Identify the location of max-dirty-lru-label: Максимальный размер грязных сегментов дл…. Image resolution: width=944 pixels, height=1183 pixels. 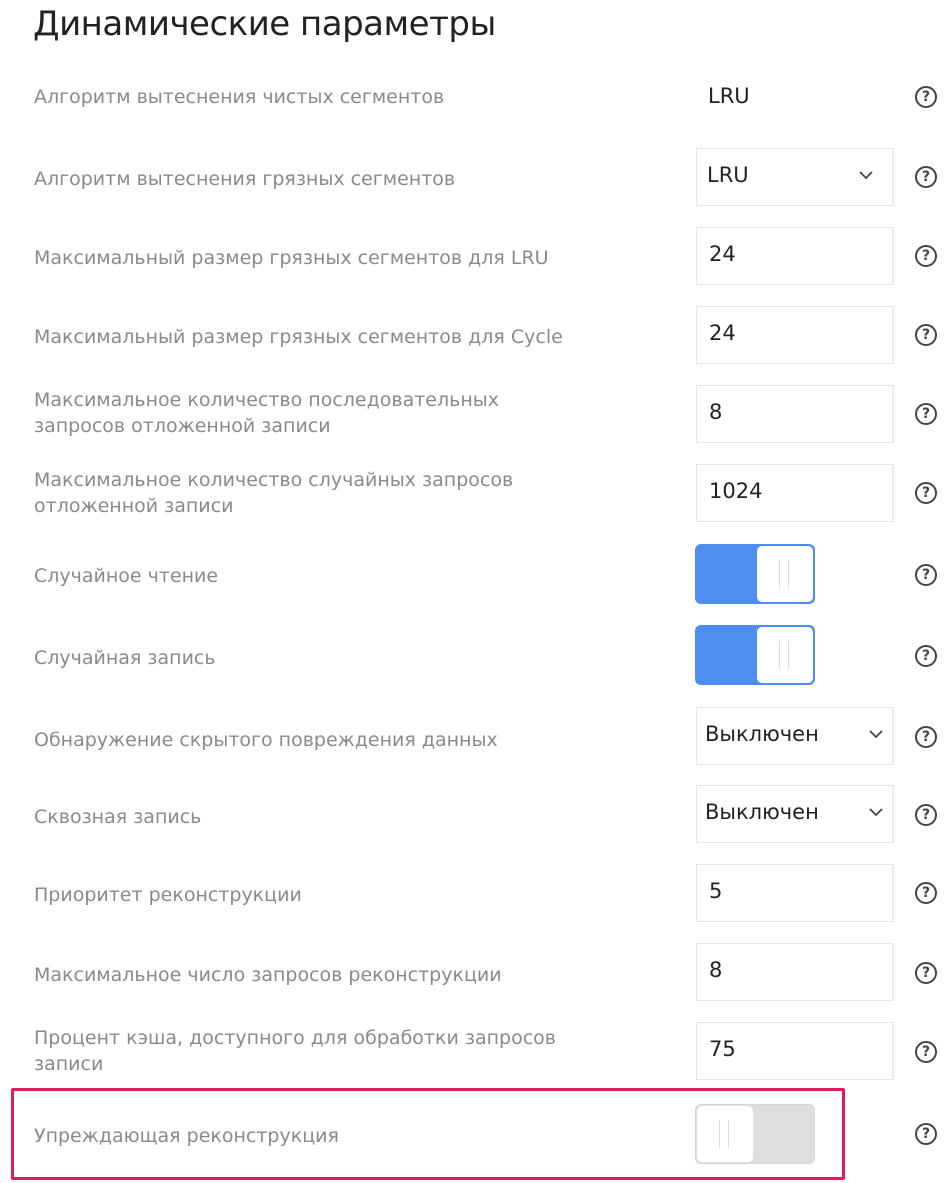
(291, 258).